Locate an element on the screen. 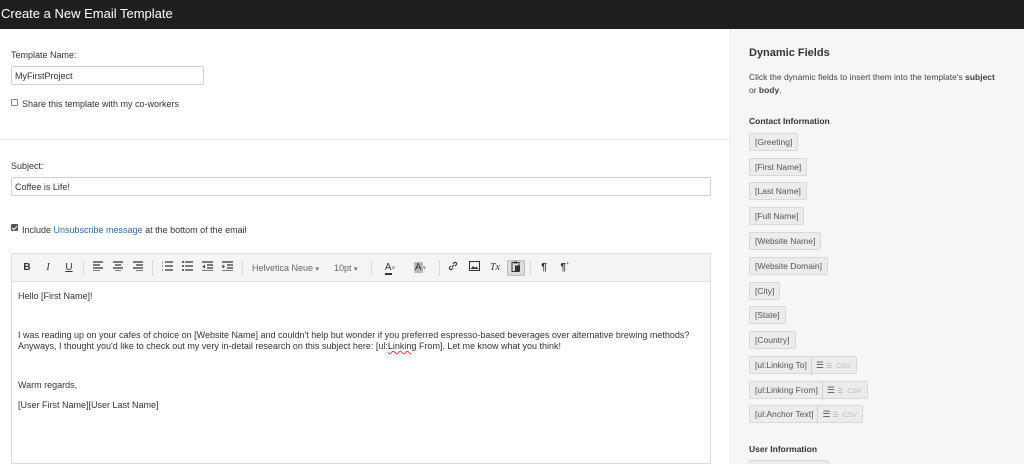  subject-label: Subject: is located at coordinates (27, 166).